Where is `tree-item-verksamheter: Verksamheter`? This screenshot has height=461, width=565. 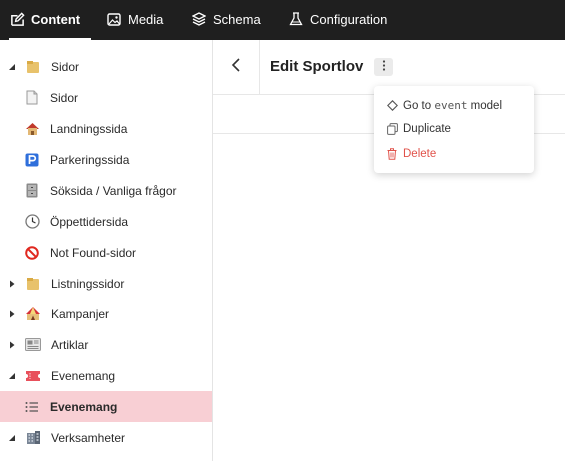 tree-item-verksamheter: Verksamheter is located at coordinates (106, 437).